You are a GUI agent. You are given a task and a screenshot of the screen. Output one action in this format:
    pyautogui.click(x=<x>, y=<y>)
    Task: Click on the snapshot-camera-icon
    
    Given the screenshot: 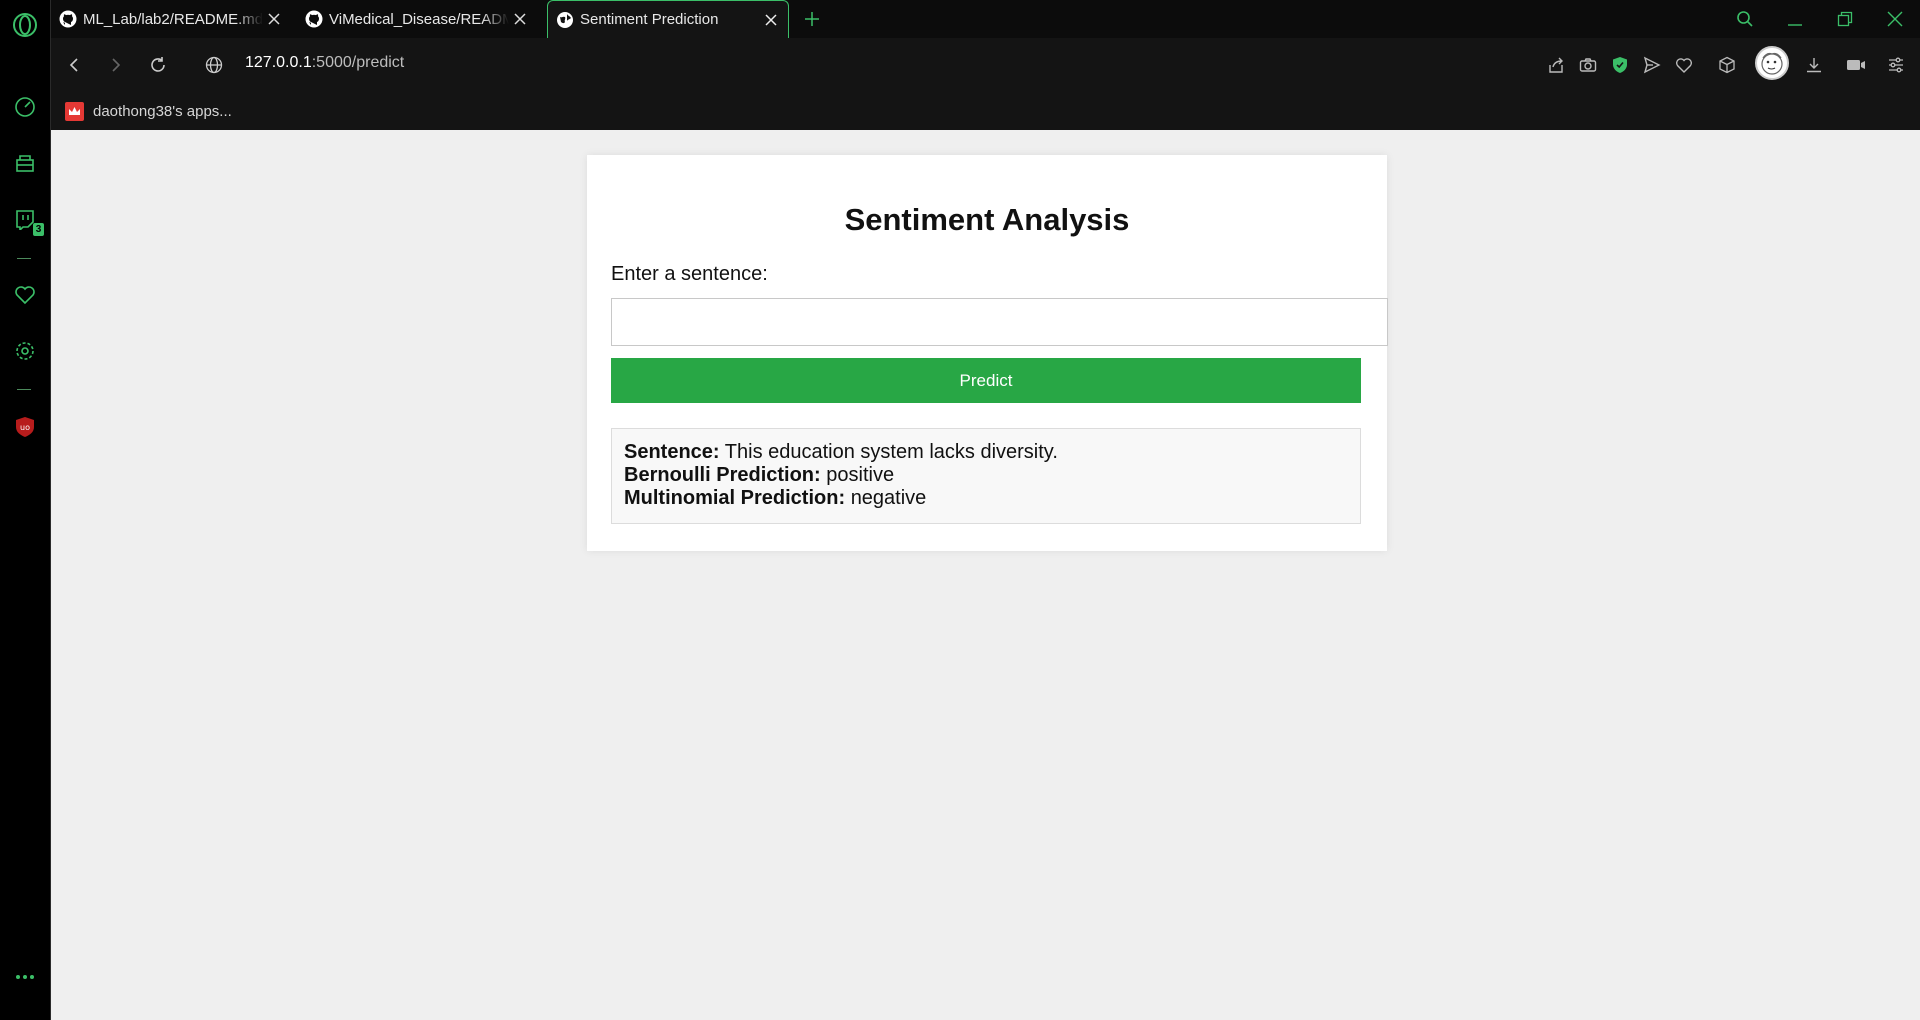 What is the action you would take?
    pyautogui.click(x=1588, y=65)
    